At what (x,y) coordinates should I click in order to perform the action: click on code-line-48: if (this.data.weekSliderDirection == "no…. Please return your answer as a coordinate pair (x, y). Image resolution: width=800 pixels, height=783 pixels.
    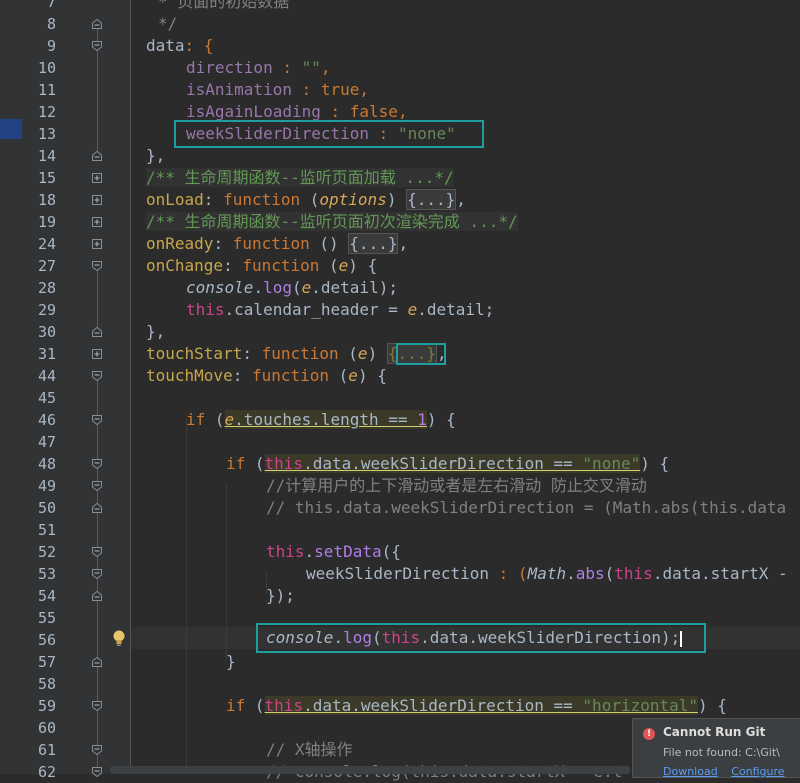
    Looking at the image, I should click on (473, 464).